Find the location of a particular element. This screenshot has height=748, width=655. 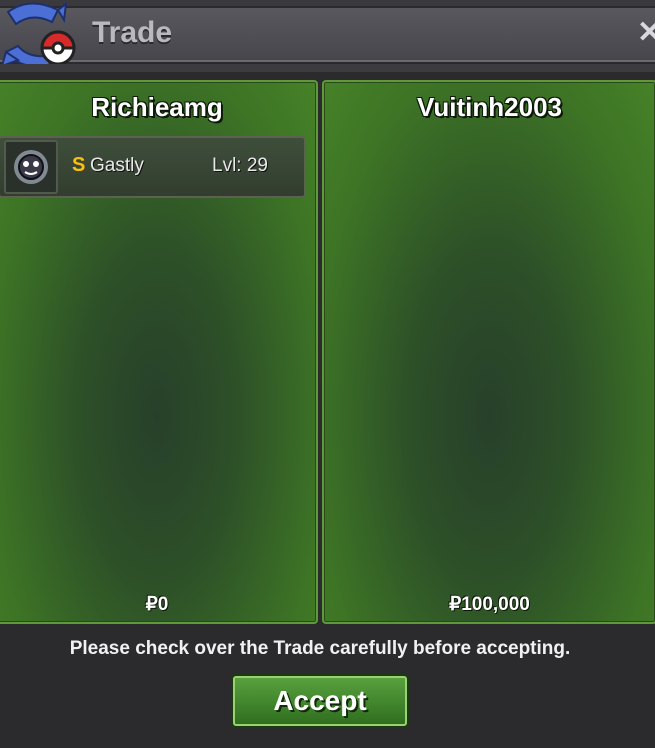

offered-pokemon-row: S Gastly Lvl: 29 is located at coordinates (153, 167).